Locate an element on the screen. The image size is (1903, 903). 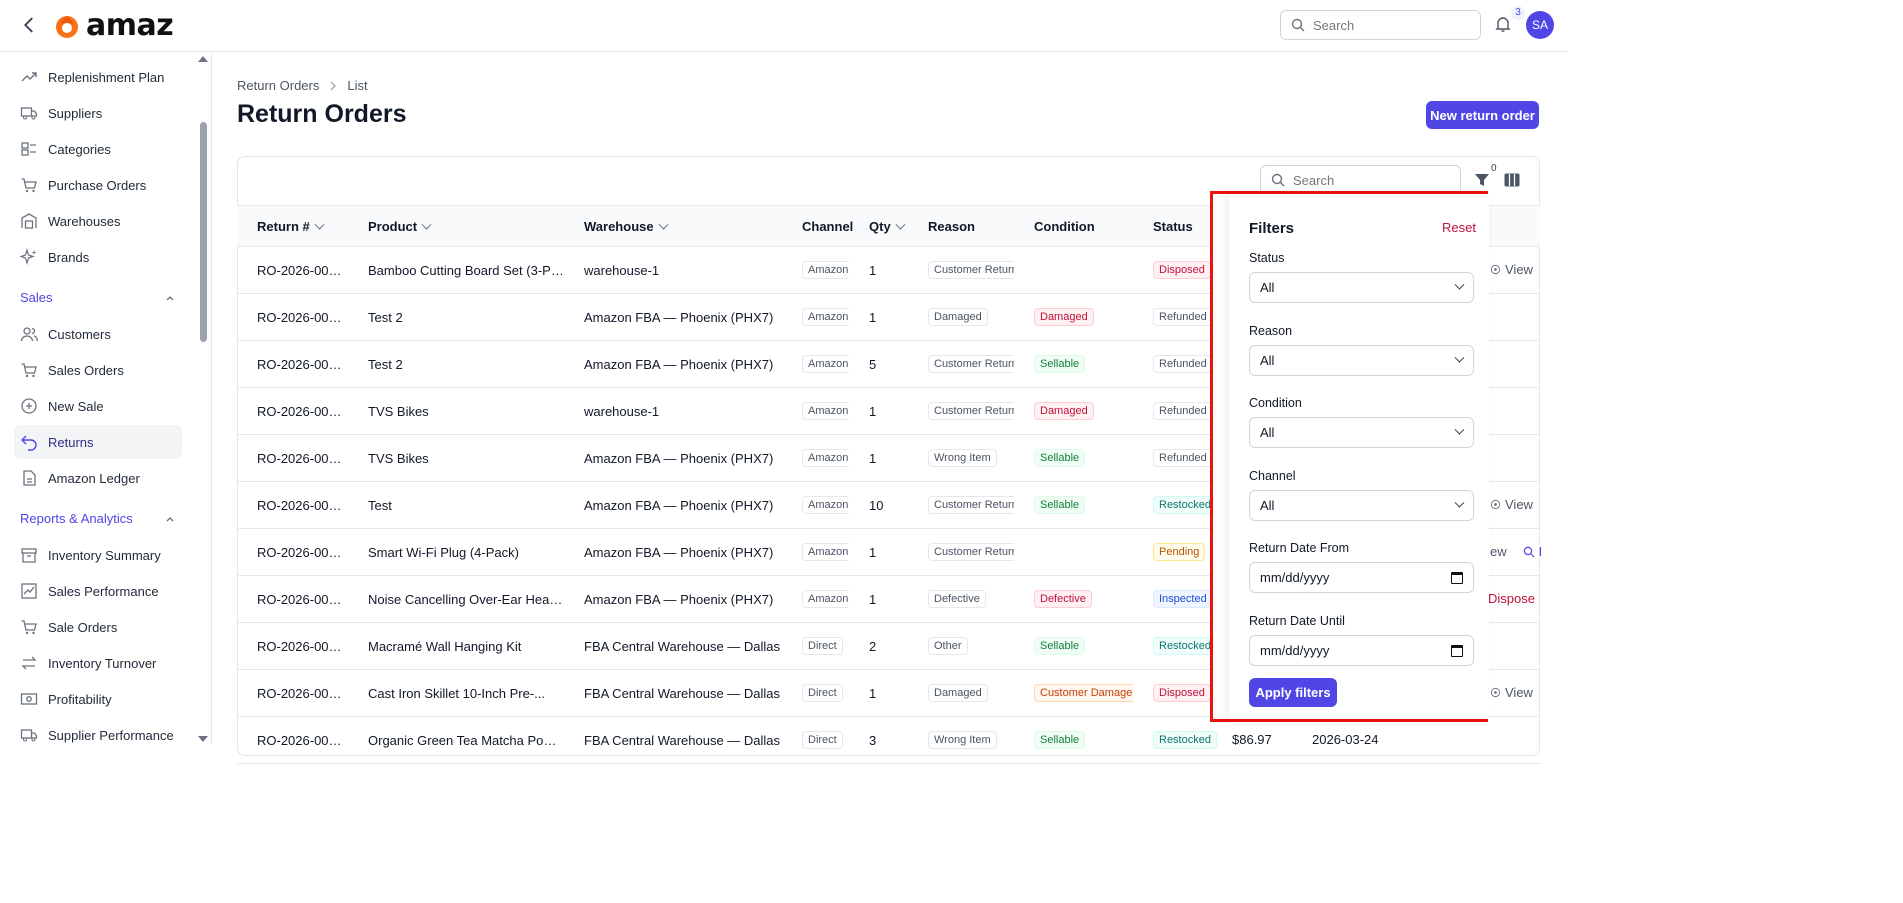
sidebar-section-sales: Sales is located at coordinates (97, 297).